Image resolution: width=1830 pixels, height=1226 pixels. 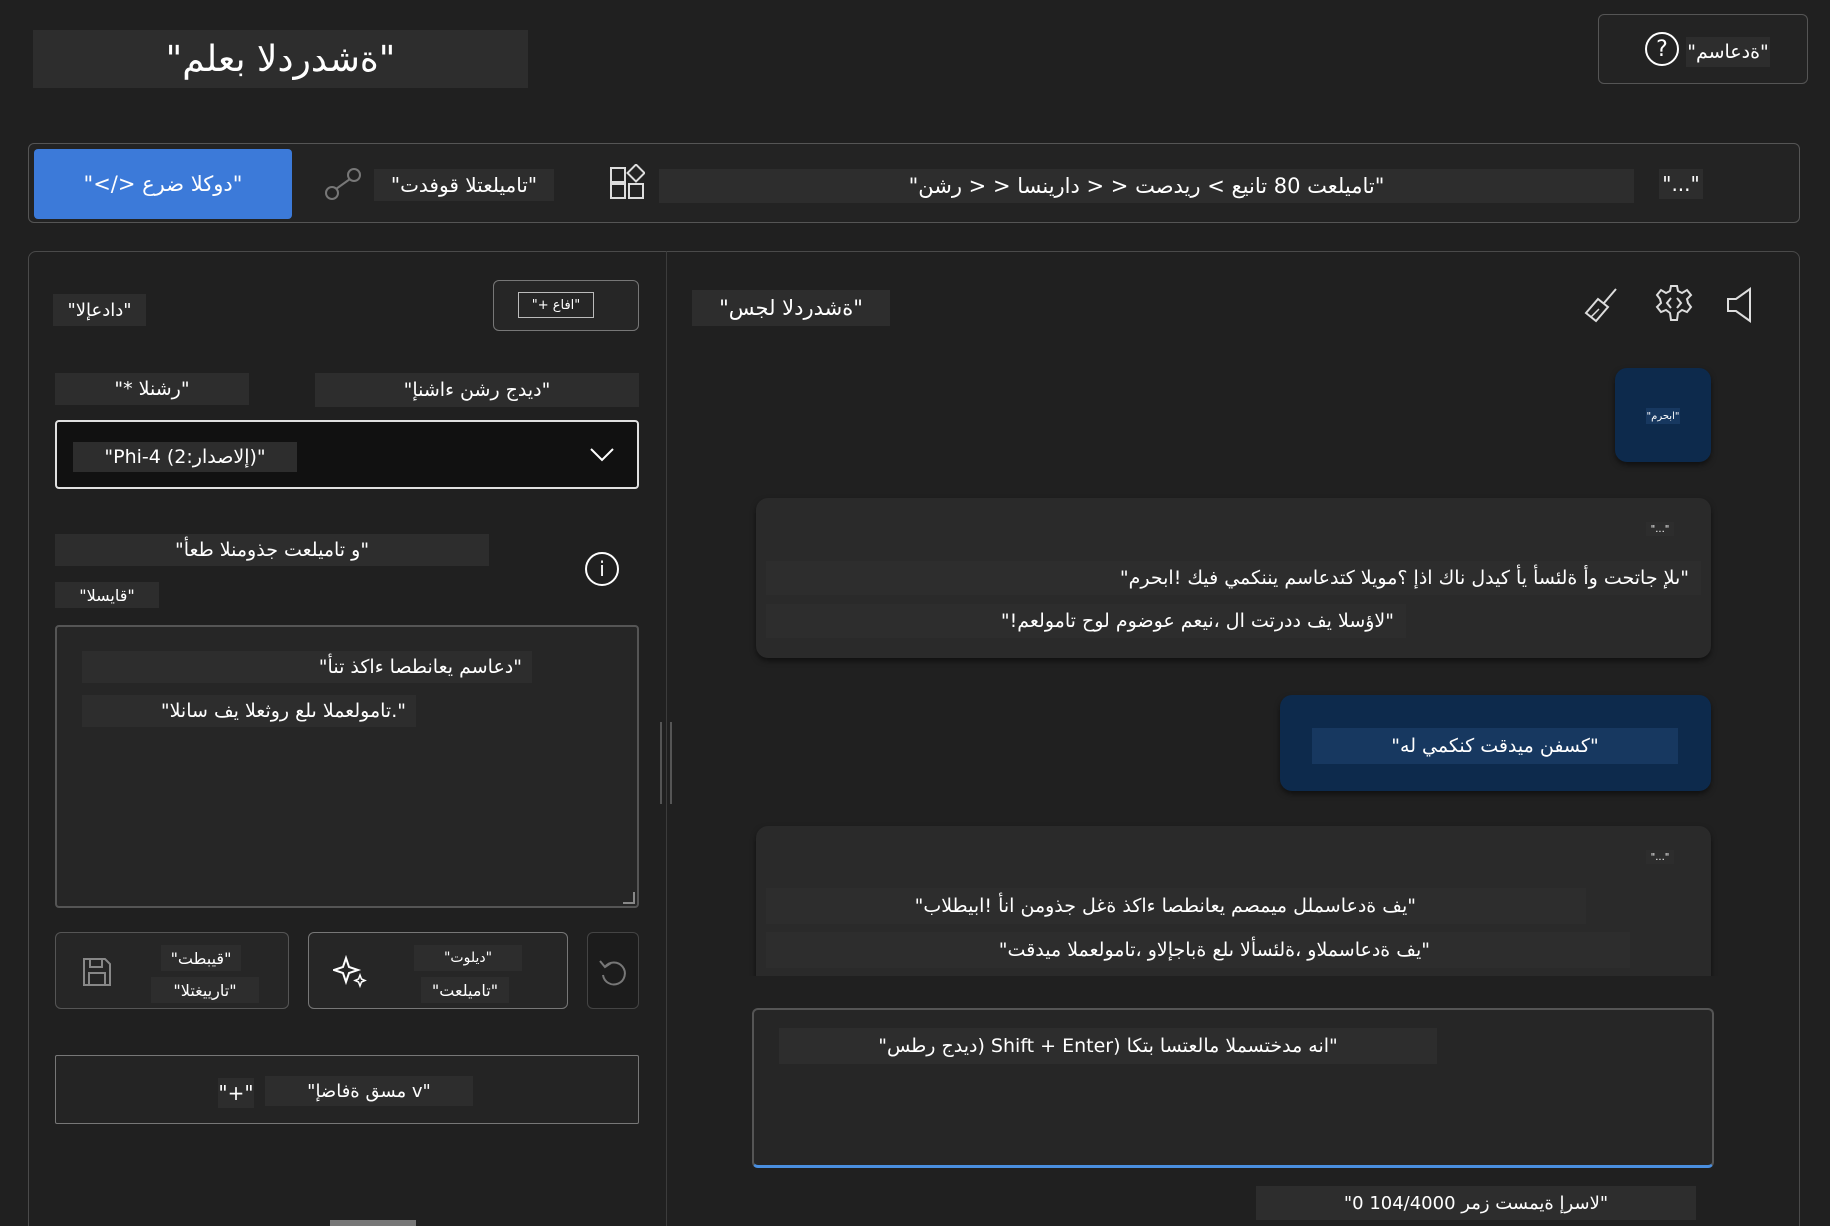 I want to click on chevron-down-icon, so click(x=602, y=455).